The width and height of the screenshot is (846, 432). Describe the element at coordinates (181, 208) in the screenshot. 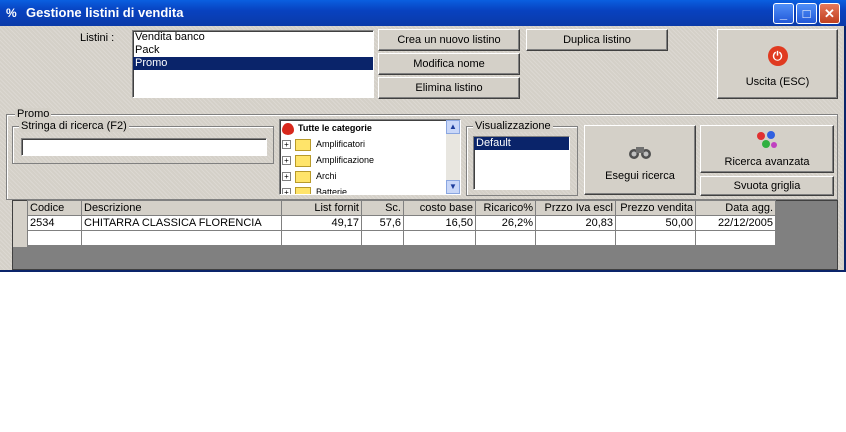

I see `column-header: Descrizione` at that location.